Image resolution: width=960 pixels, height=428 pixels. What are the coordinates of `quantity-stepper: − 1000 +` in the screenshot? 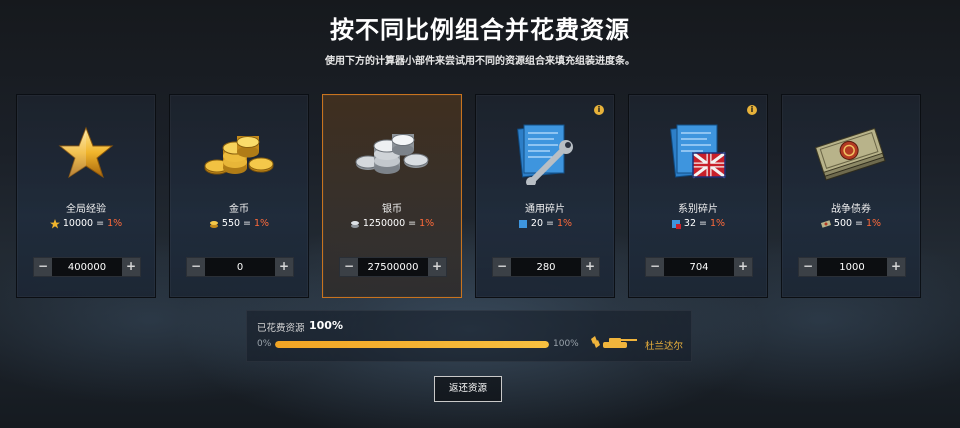 It's located at (852, 267).